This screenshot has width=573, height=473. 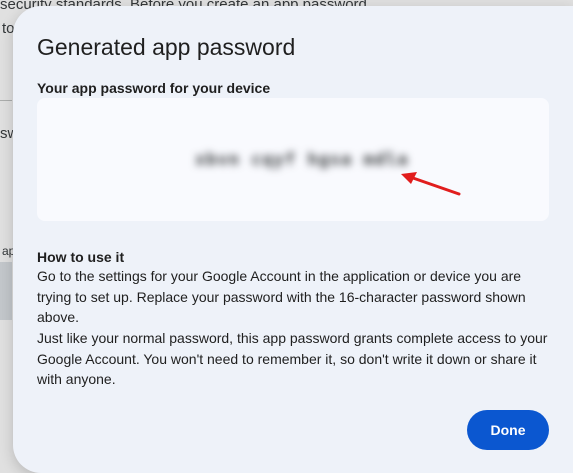 I want to click on done-button: Done, so click(x=508, y=430).